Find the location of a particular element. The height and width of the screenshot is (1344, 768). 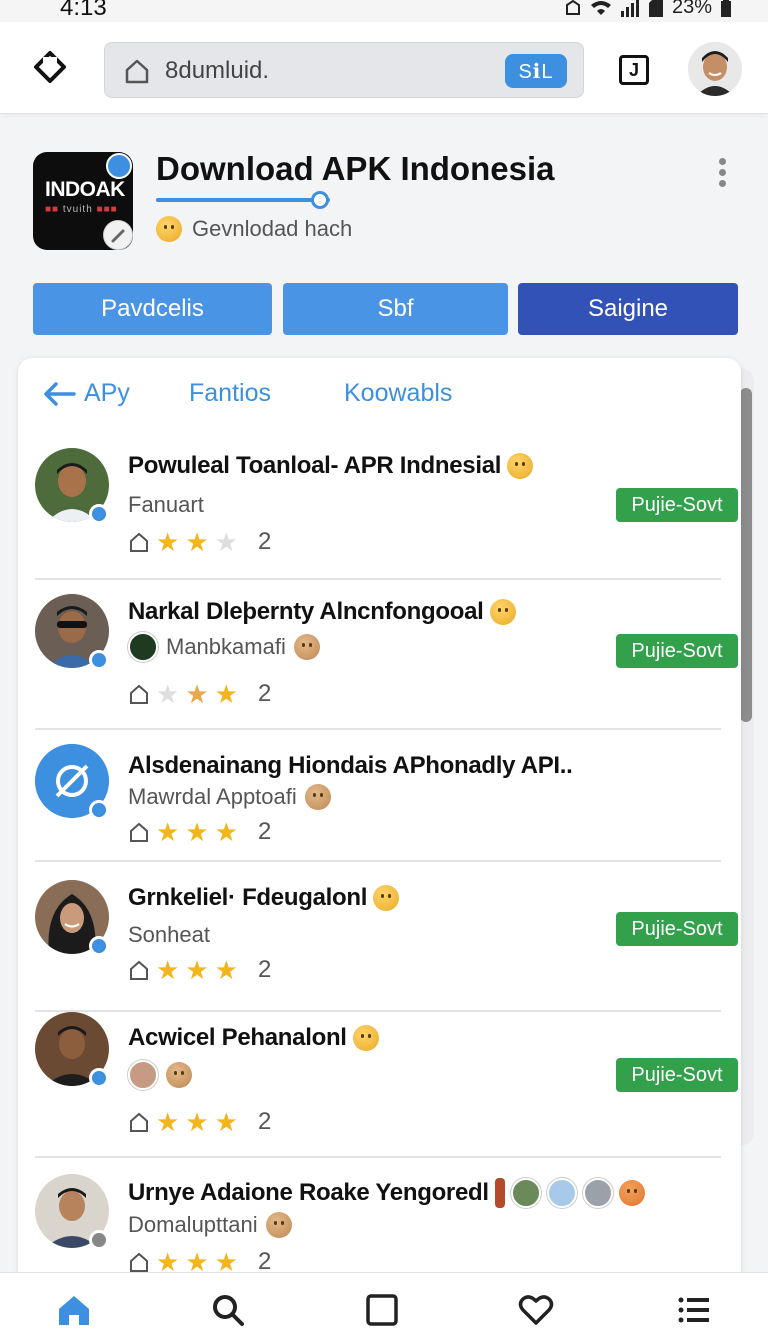

list-item: Acwicel Pehanalonl ★ ★ ★ 2 Pujie-Sovt is located at coordinates (386, 1085).